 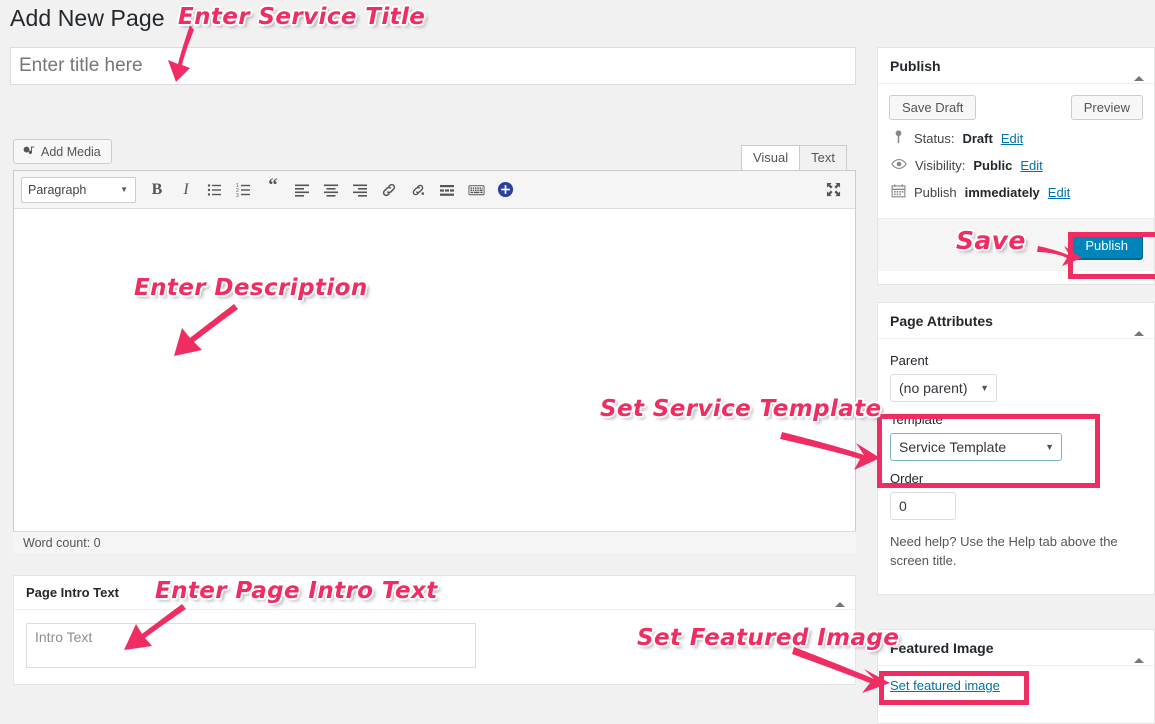 I want to click on eye-icon, so click(x=899, y=165).